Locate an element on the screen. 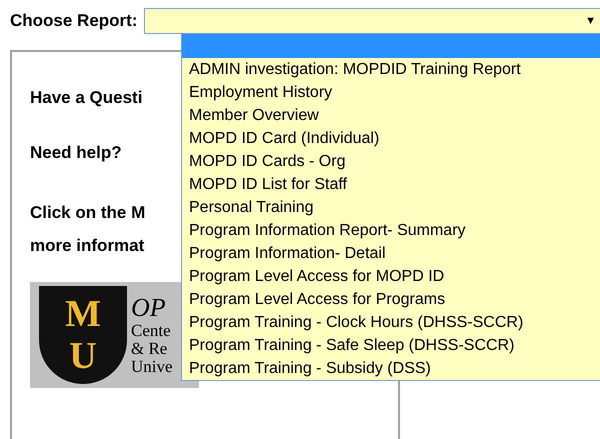 The height and width of the screenshot is (439, 600). report-select: ▼ is located at coordinates (372, 21).